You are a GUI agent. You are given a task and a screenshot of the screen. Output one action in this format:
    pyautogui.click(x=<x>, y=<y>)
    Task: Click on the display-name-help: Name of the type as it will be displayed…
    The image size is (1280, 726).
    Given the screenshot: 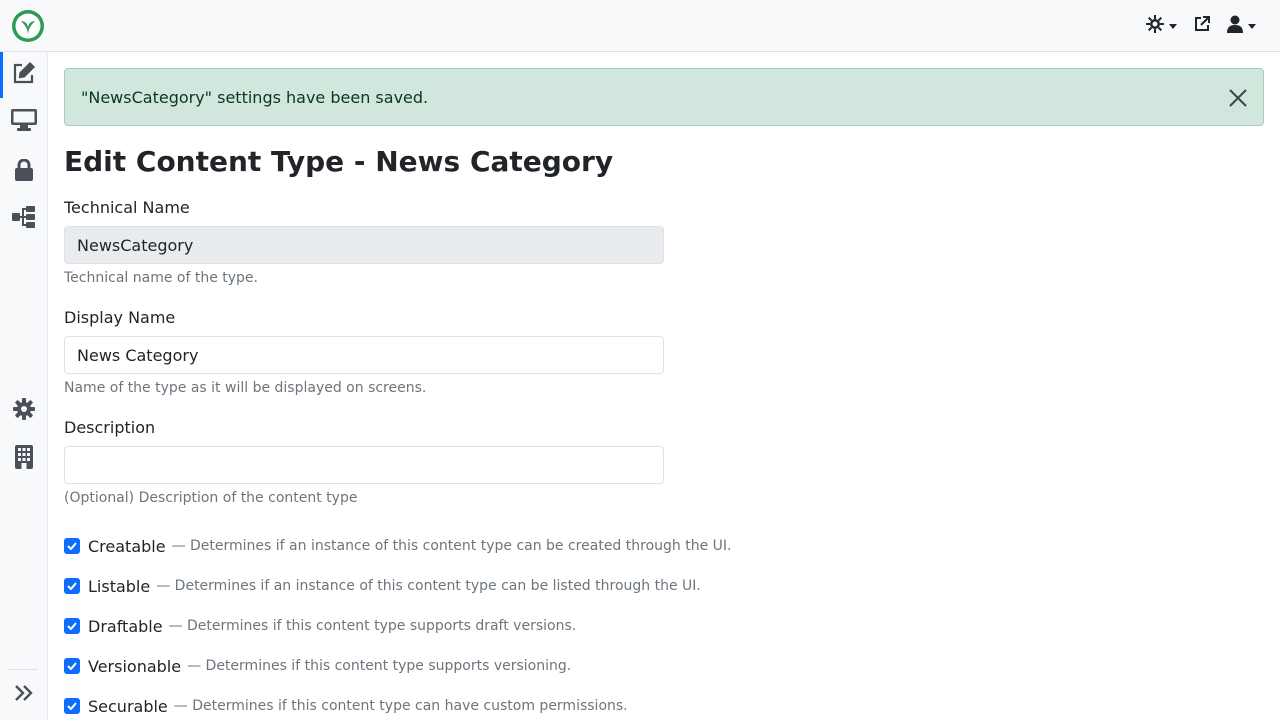 What is the action you would take?
    pyautogui.click(x=245, y=388)
    